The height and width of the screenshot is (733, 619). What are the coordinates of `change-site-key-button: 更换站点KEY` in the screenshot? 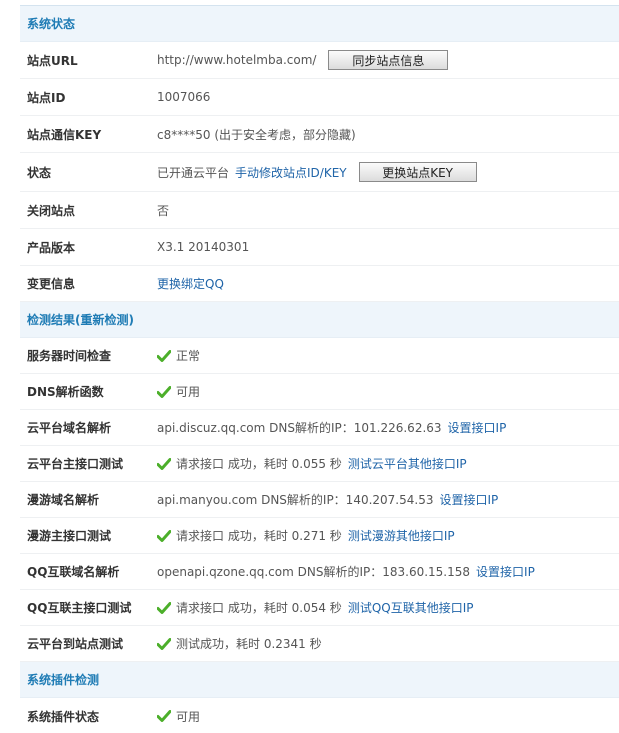 It's located at (417, 172).